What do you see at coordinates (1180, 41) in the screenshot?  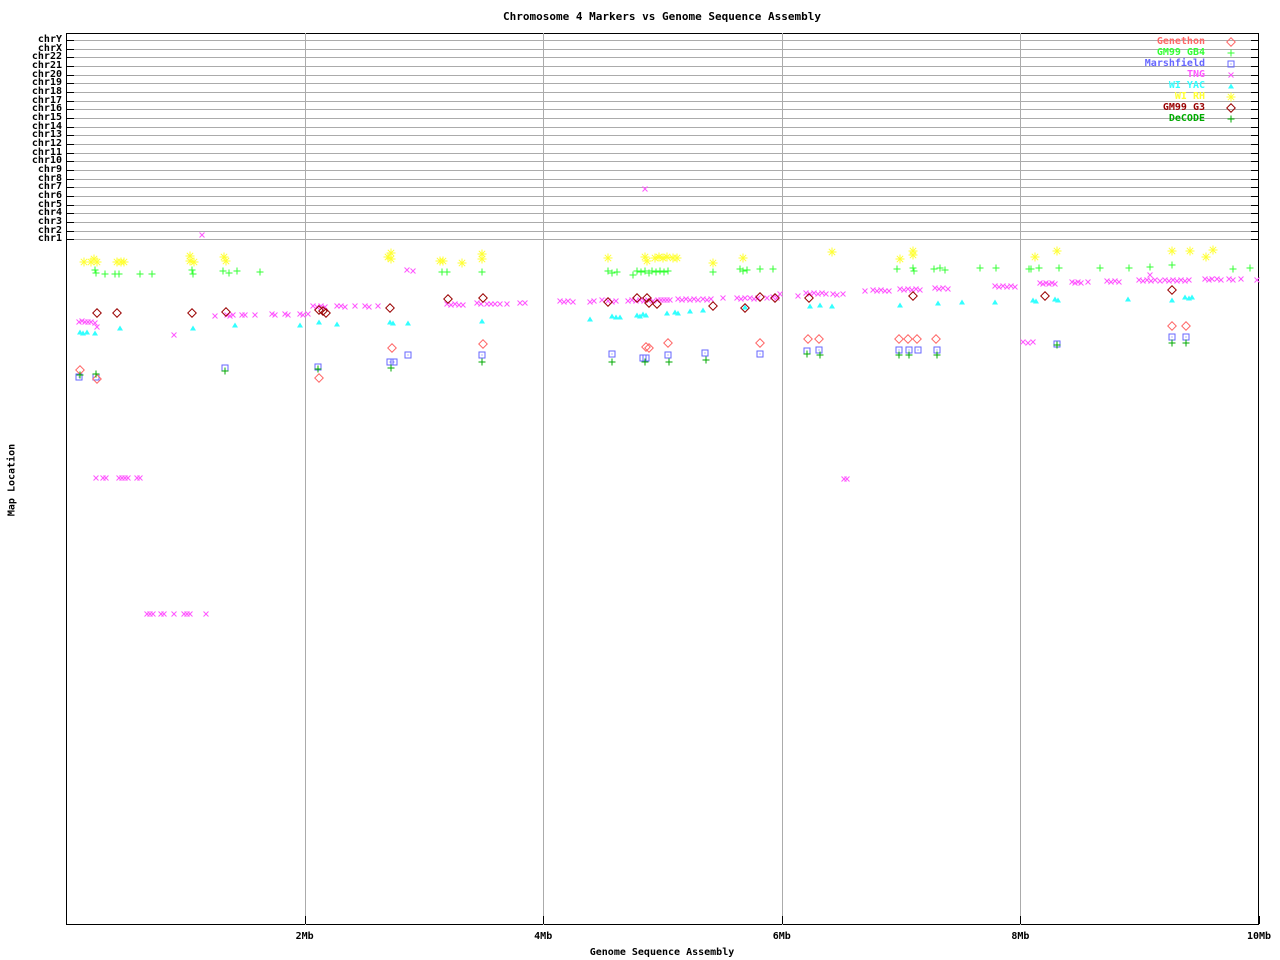 I see `legend-label-genethon: Genethon` at bounding box center [1180, 41].